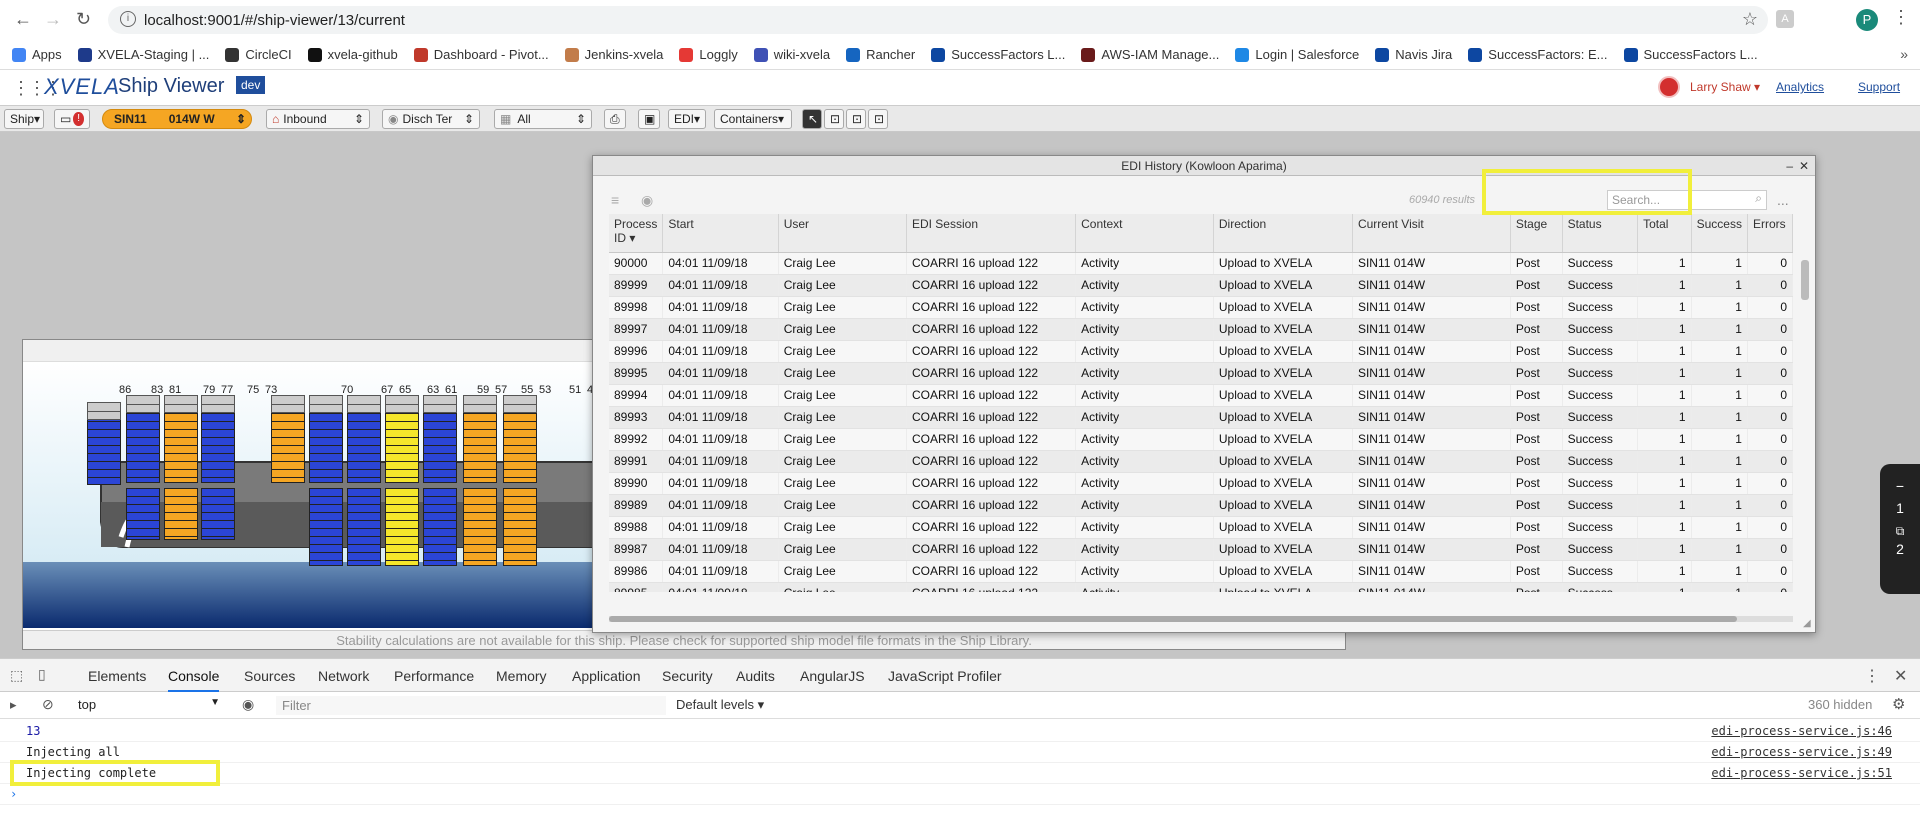  Describe the element at coordinates (1750, 19) in the screenshot. I see `star-icon: ☆` at that location.